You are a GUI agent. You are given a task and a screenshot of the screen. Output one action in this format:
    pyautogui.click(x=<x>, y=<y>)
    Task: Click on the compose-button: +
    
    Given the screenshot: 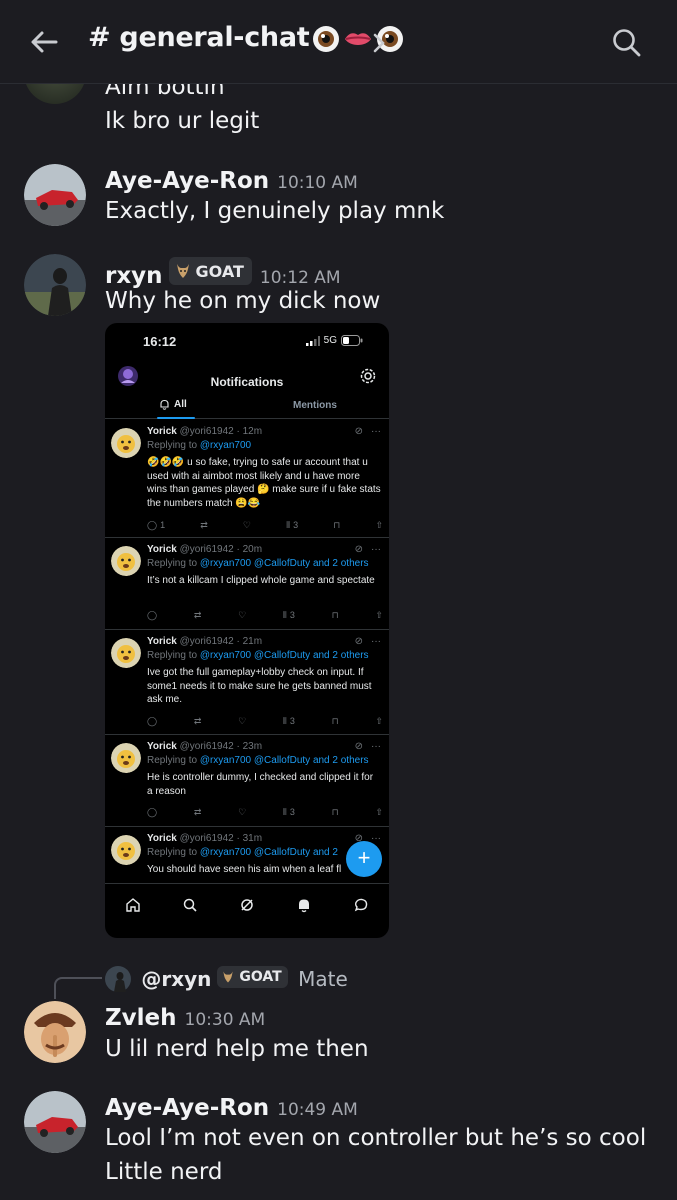 What is the action you would take?
    pyautogui.click(x=364, y=859)
    